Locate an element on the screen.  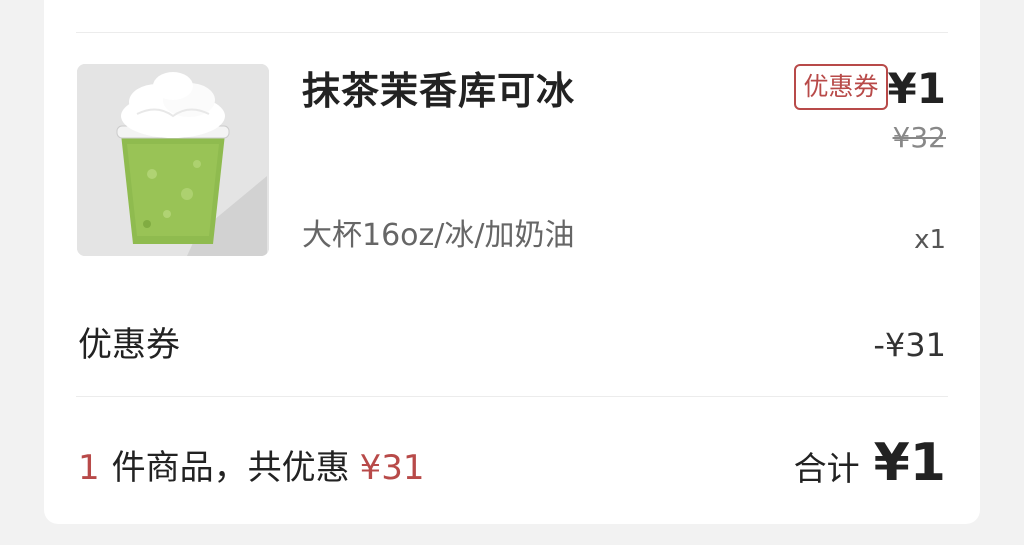
total-value: ¥1 is located at coordinates (909, 463).